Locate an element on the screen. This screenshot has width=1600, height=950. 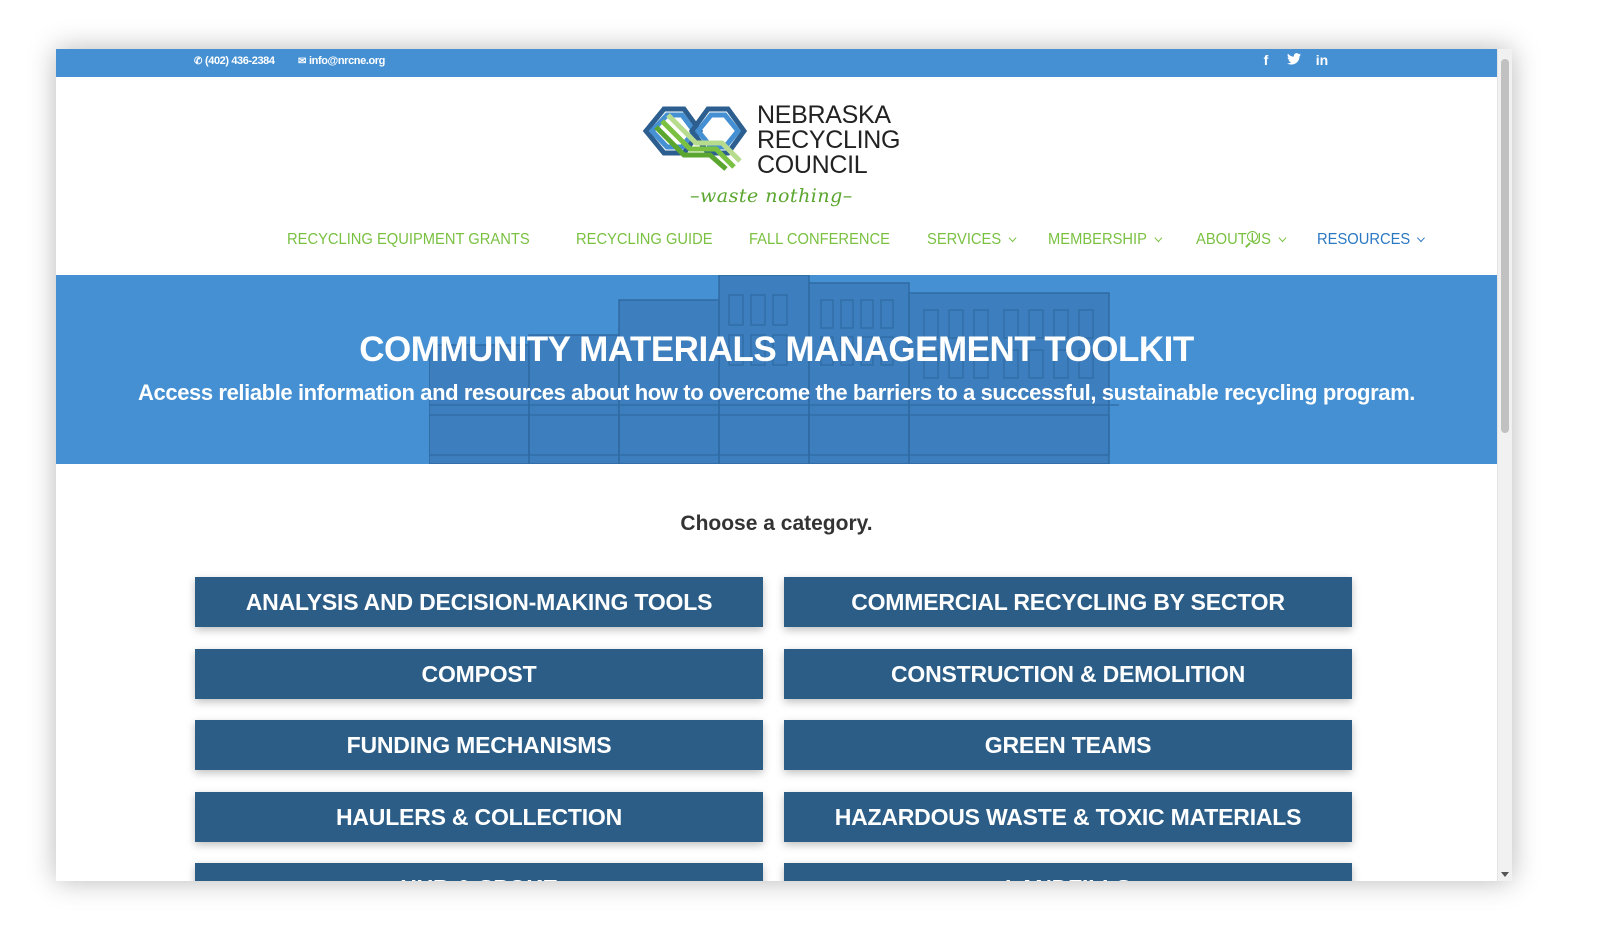
recycling-logo-icon is located at coordinates (695, 138).